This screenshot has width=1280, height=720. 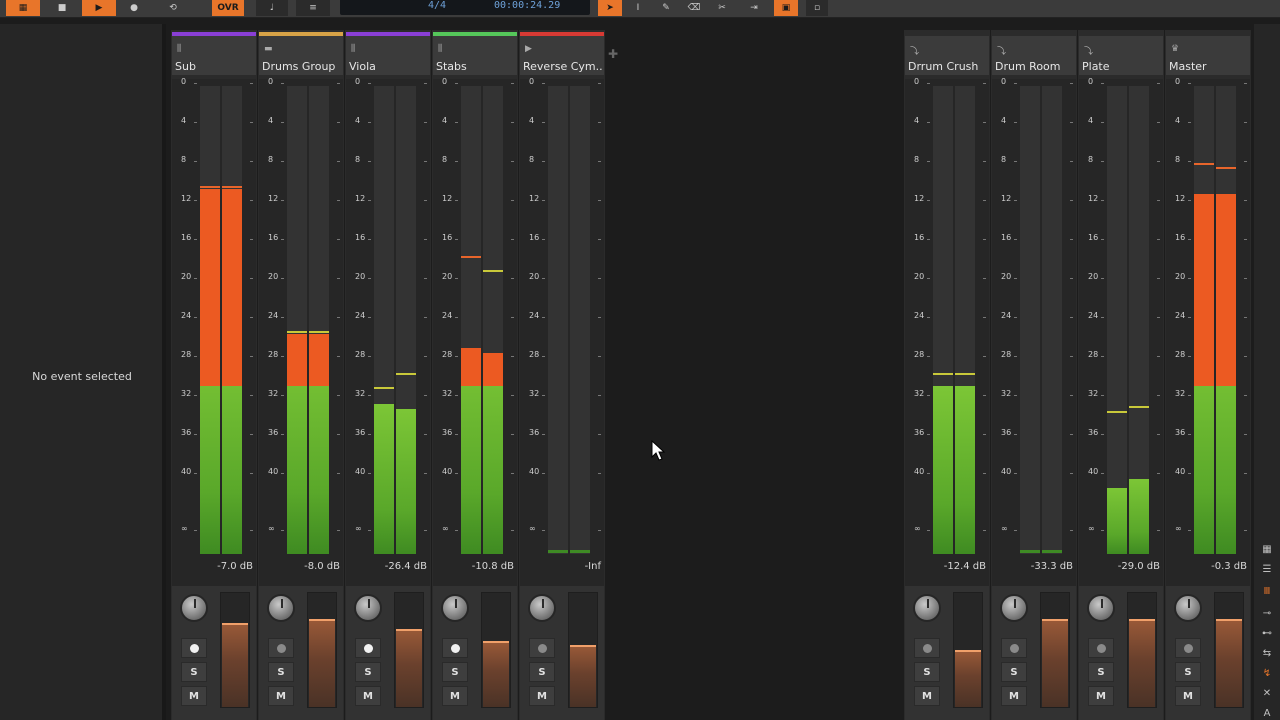 What do you see at coordinates (134, 8) in the screenshot?
I see `record-button: ●` at bounding box center [134, 8].